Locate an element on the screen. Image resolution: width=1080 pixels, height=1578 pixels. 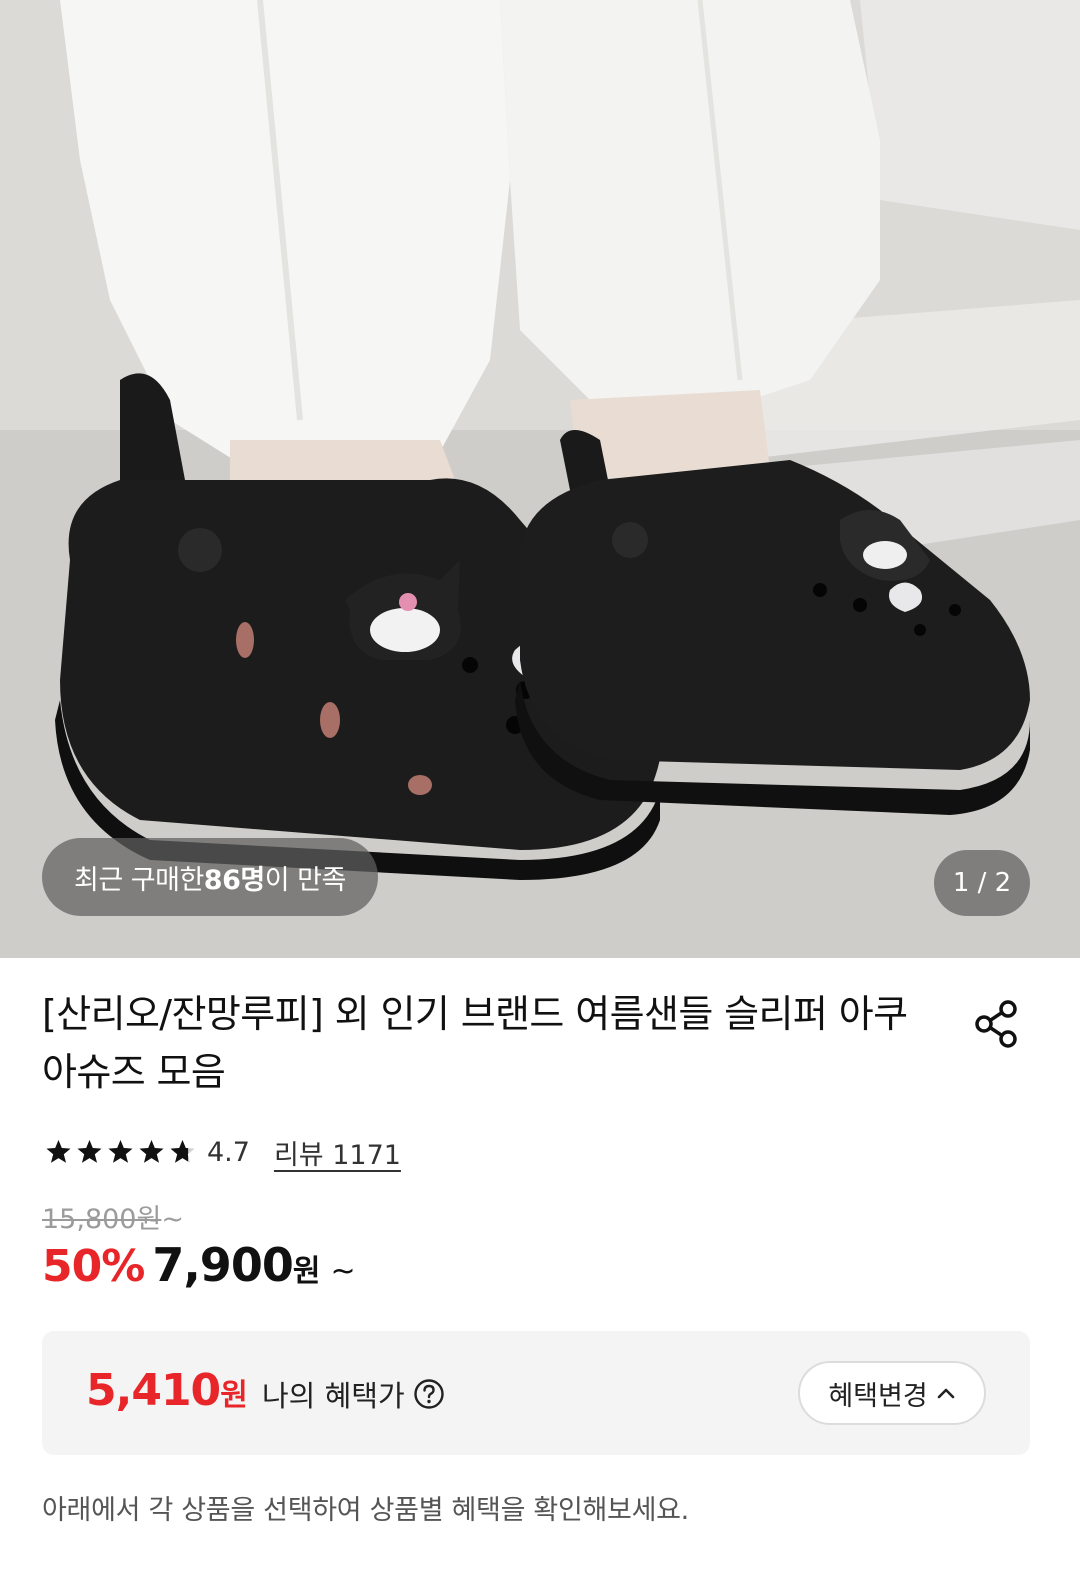
benefit-help-button is located at coordinates (429, 1394).